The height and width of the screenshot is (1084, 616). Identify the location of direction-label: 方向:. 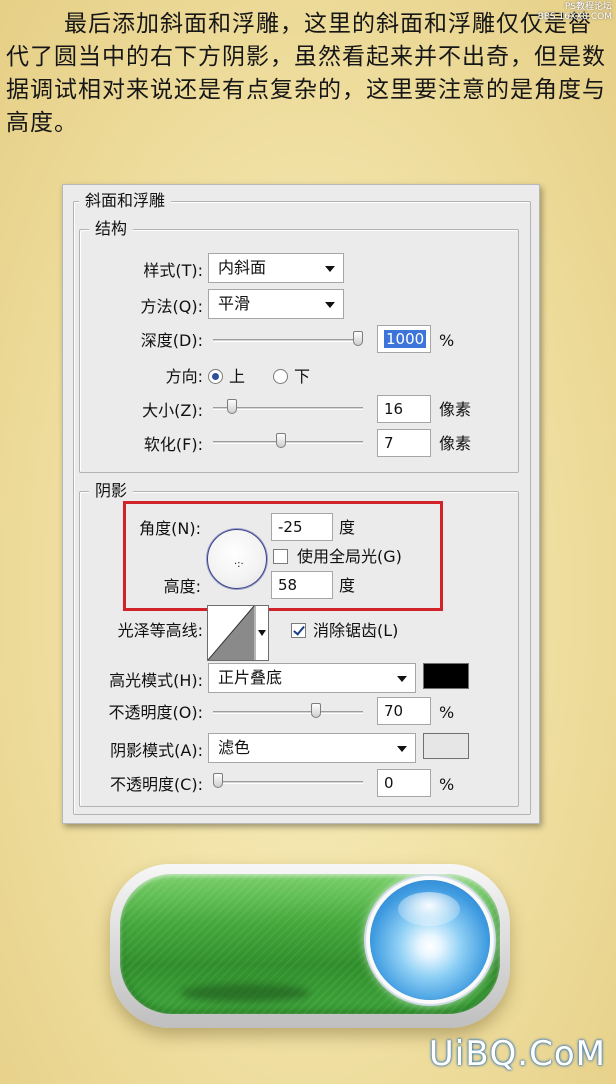
(184, 376).